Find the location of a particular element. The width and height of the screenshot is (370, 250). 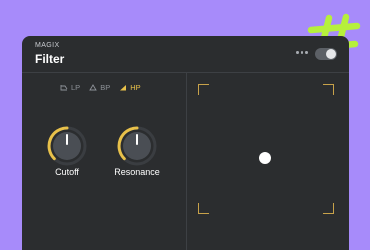

resonance-label: Resonance is located at coordinates (137, 172).